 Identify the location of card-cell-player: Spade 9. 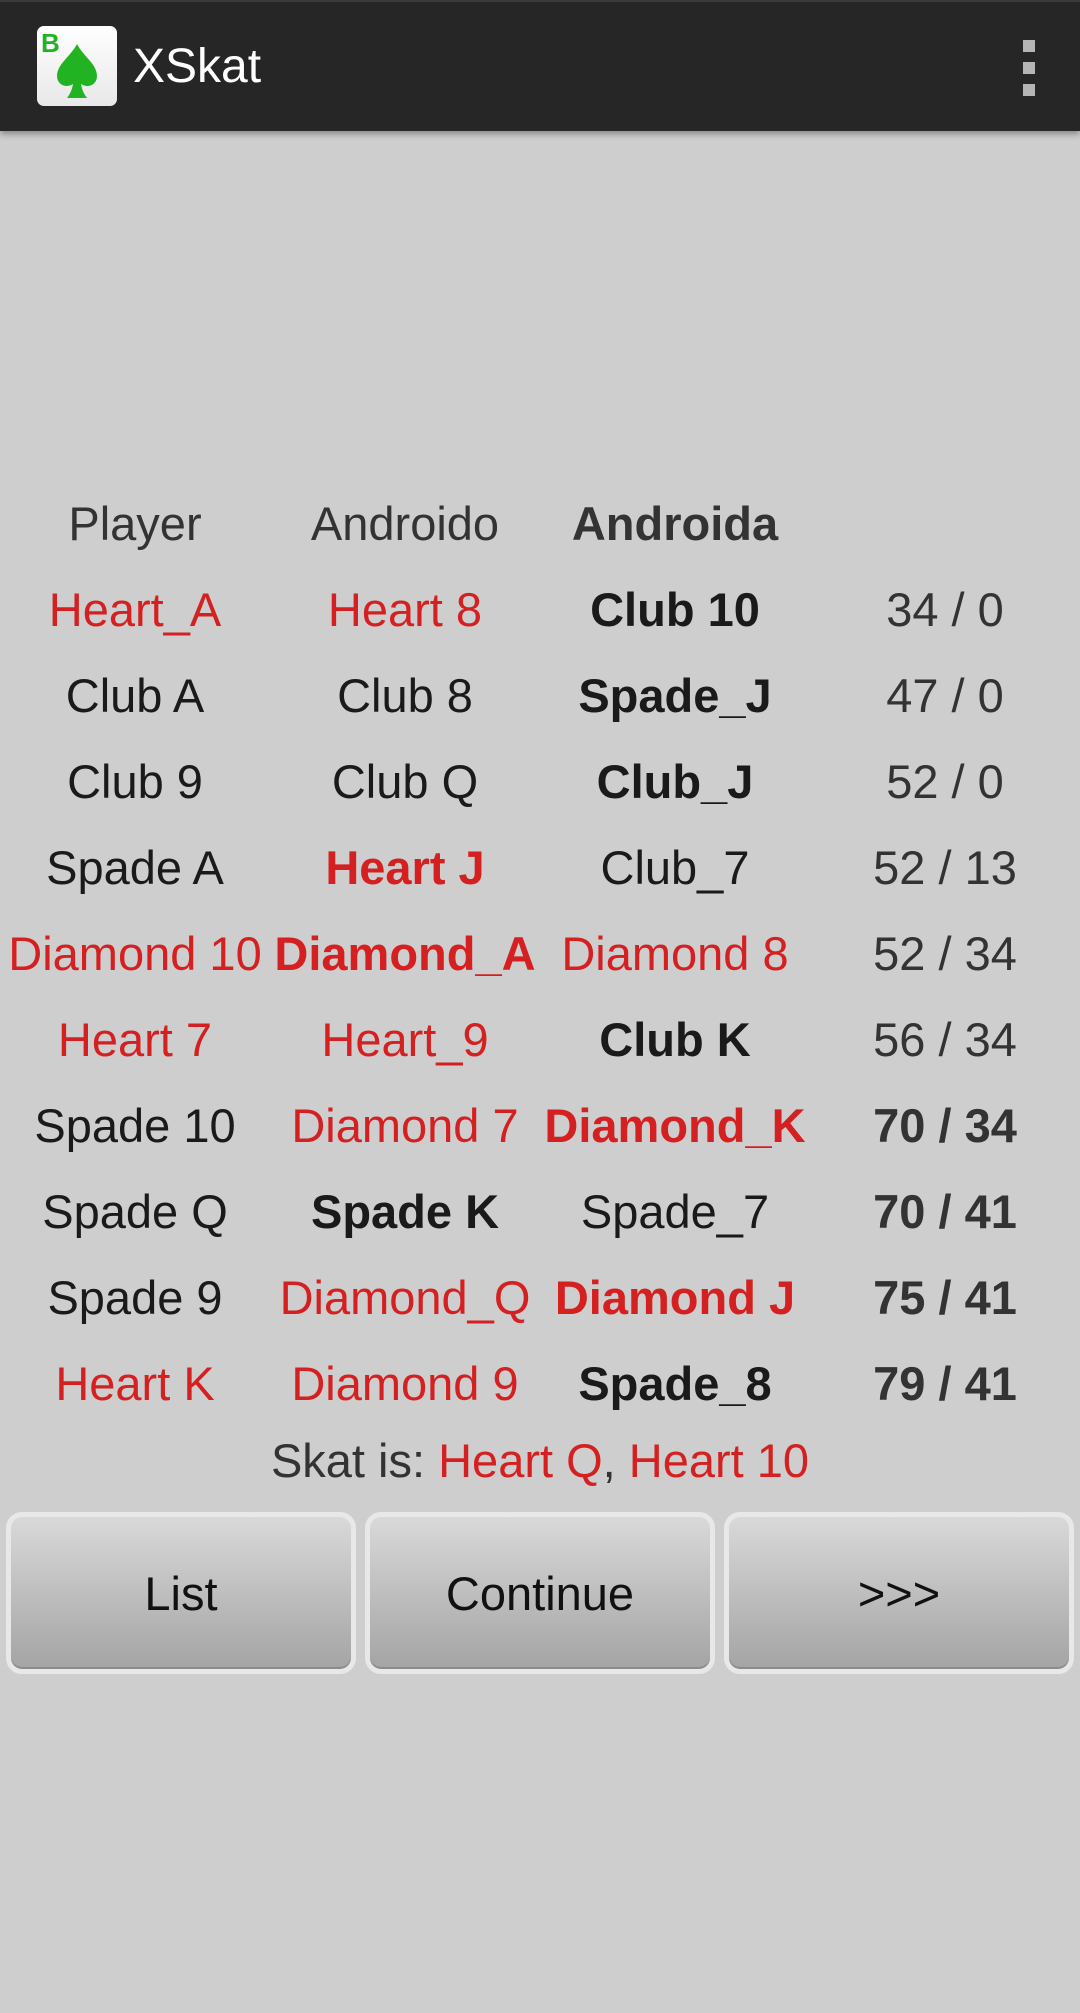
(135, 1297).